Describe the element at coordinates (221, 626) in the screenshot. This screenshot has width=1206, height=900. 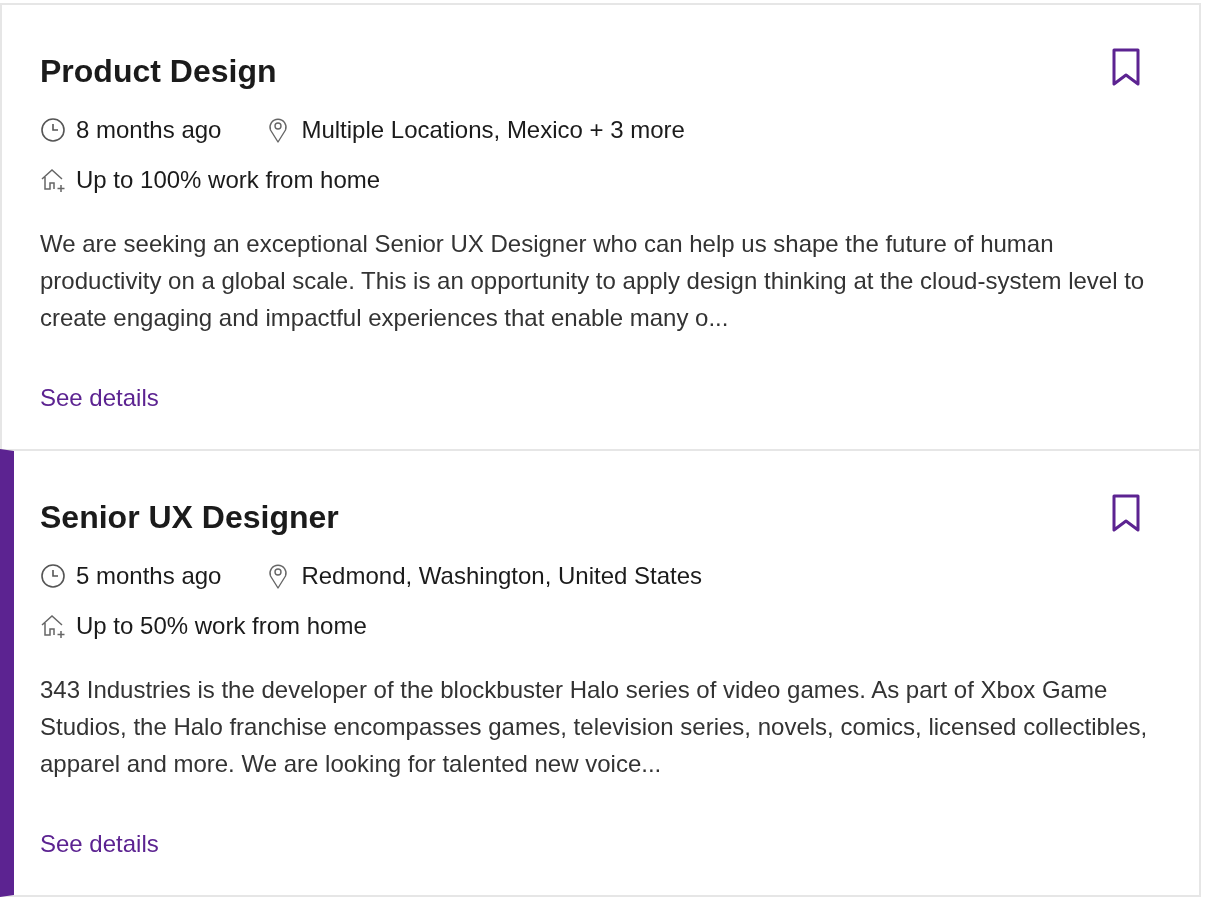
I see `remote-work-info: Up to 50% work from home` at that location.